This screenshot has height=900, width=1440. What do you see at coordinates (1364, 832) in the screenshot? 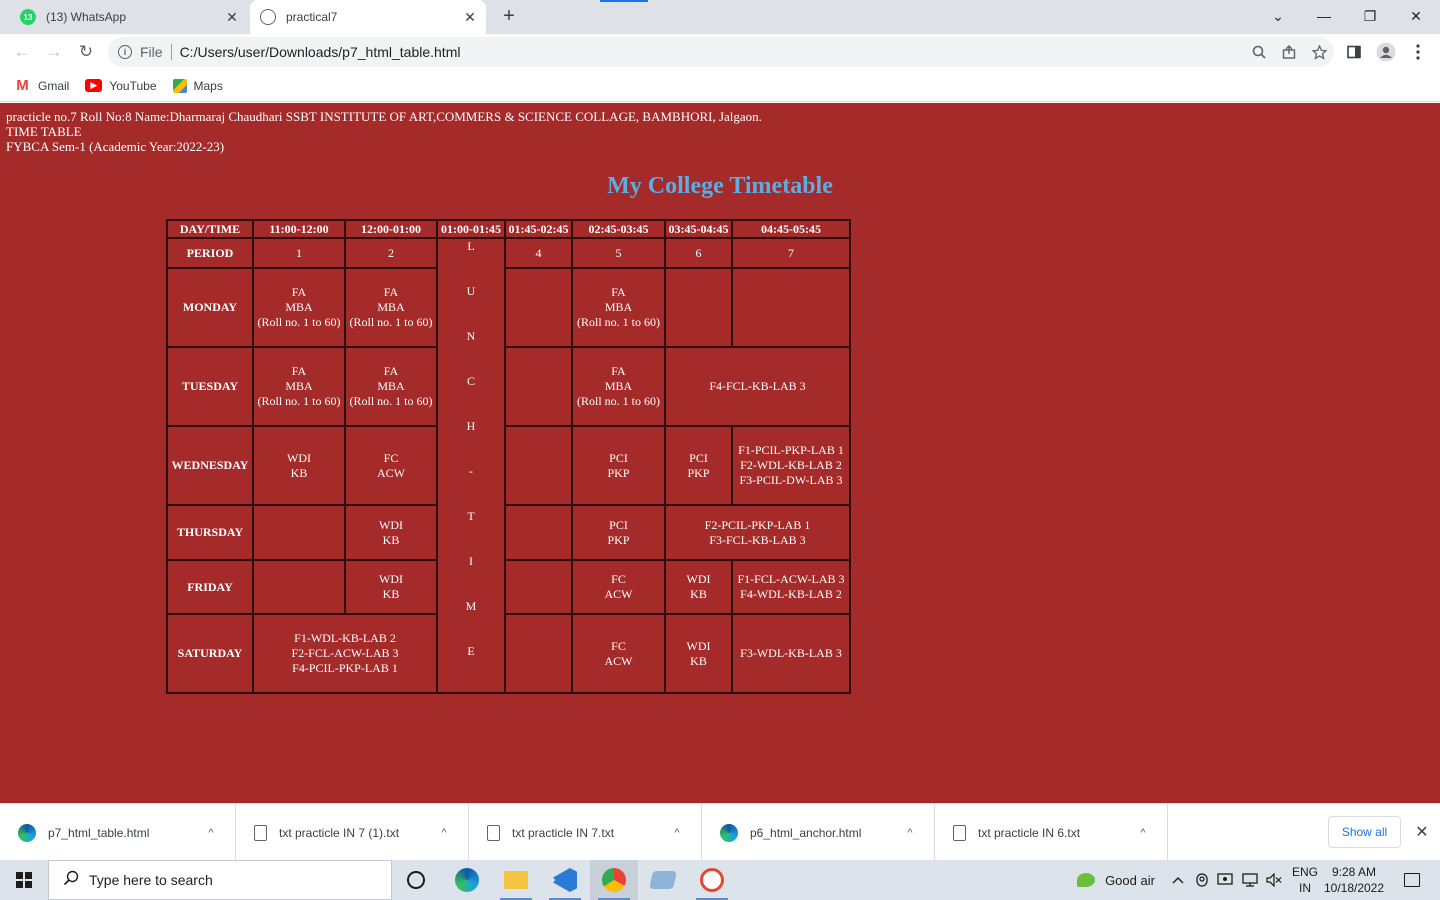
I see `show-all-button: Show all` at bounding box center [1364, 832].